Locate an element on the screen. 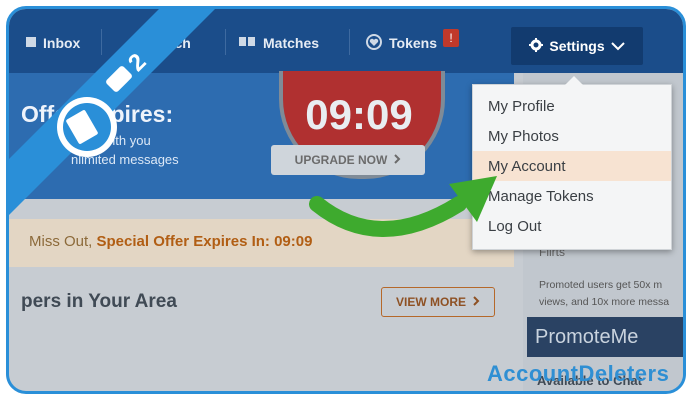 This screenshot has width=700, height=407. heart-icon is located at coordinates (377, 43).